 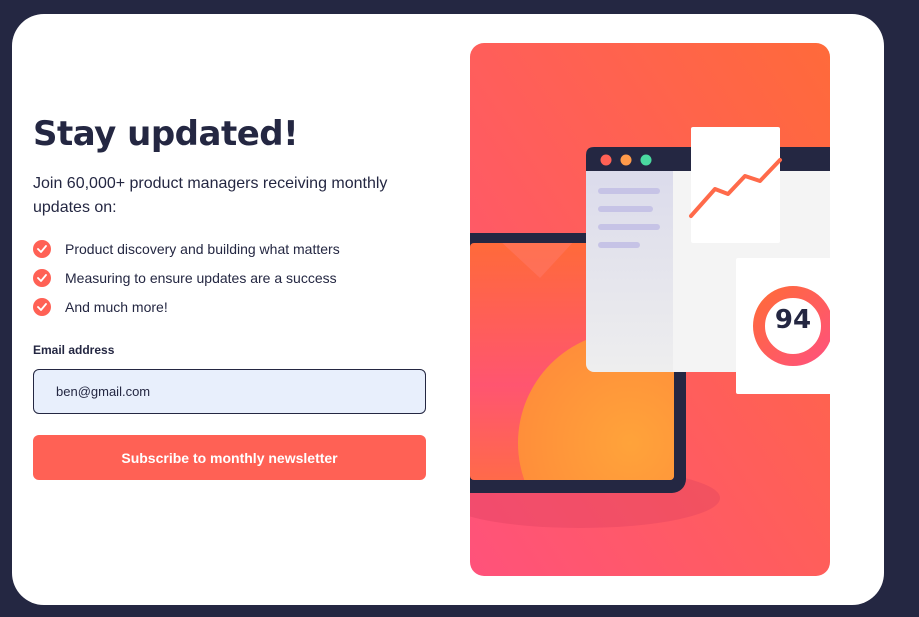 I want to click on email-input, so click(x=229, y=391).